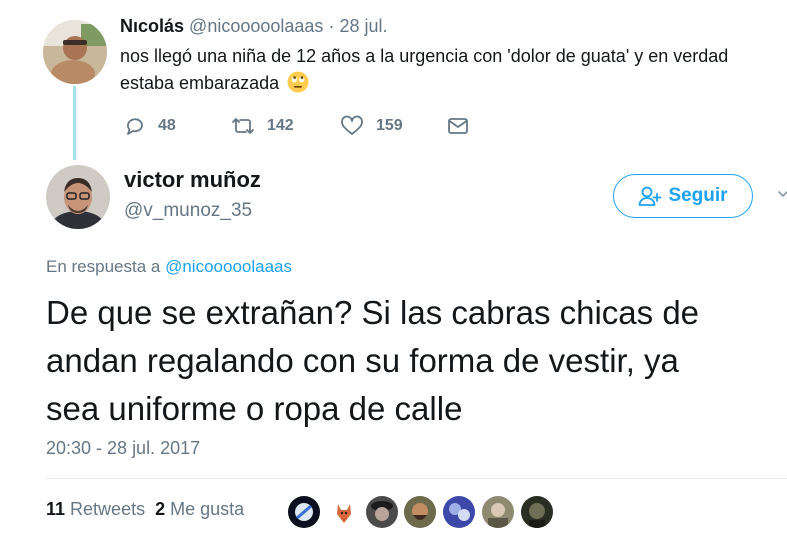  Describe the element at coordinates (228, 266) in the screenshot. I see `reply-to-handle-link: @nicooooolaaas` at that location.